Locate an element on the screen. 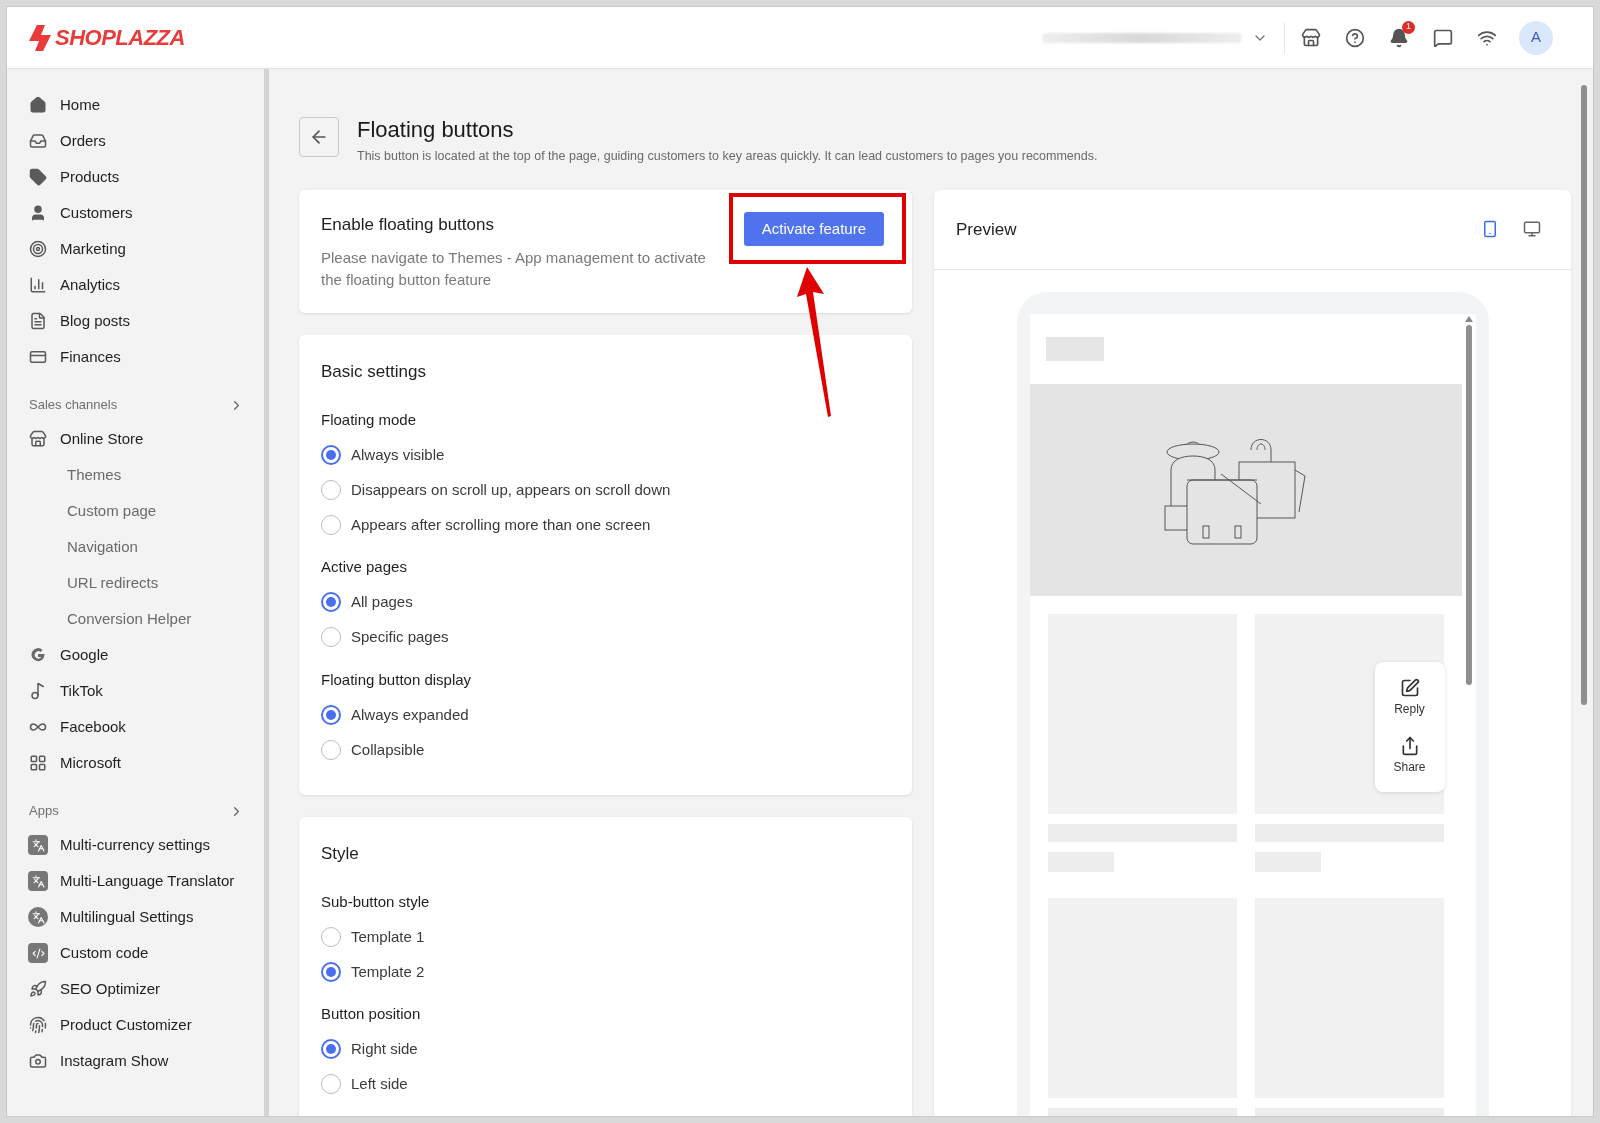 This screenshot has height=1123, width=1600. nav-item: Orders is located at coordinates (135, 141).